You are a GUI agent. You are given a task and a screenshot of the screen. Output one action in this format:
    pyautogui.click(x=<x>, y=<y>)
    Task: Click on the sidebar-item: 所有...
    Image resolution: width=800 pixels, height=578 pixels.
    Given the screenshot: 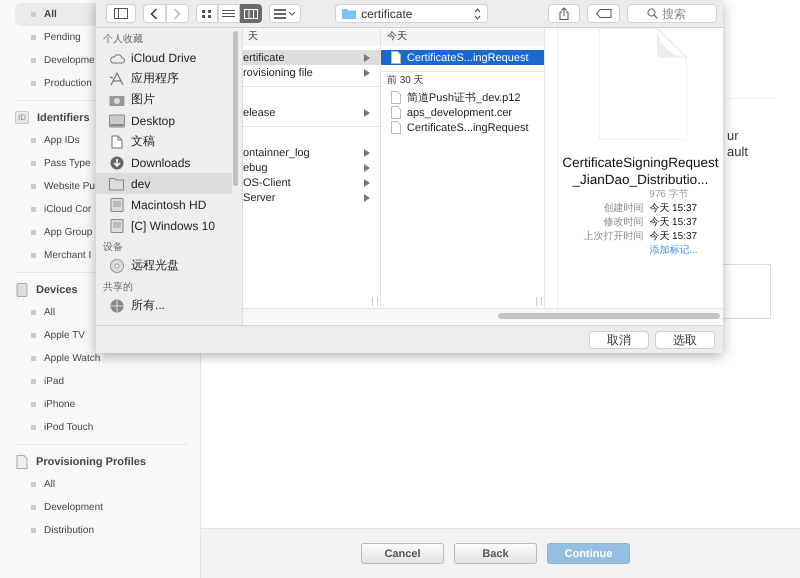 What is the action you would take?
    pyautogui.click(x=164, y=305)
    